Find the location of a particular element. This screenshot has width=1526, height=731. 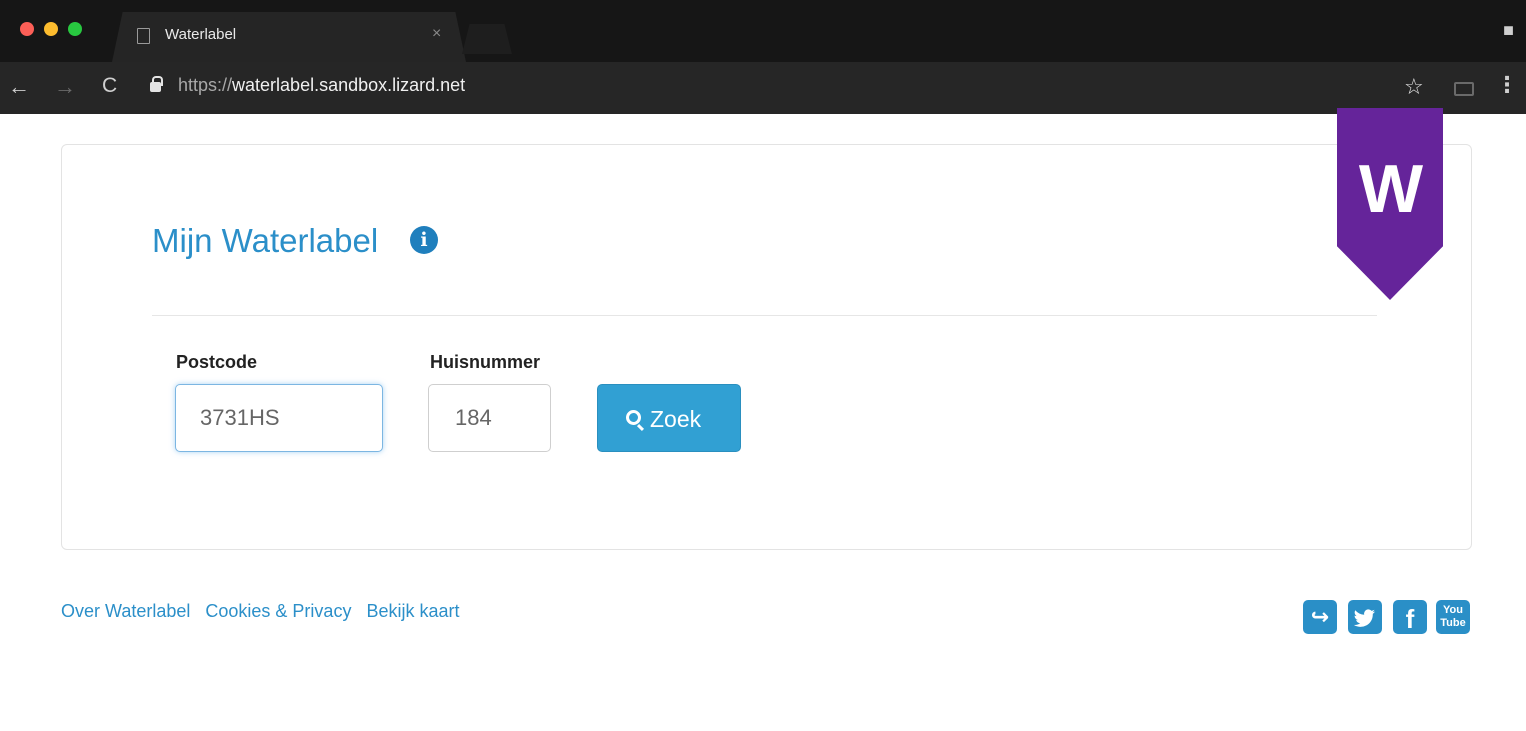

page-title: Mijn Waterlabel is located at coordinates (265, 240).